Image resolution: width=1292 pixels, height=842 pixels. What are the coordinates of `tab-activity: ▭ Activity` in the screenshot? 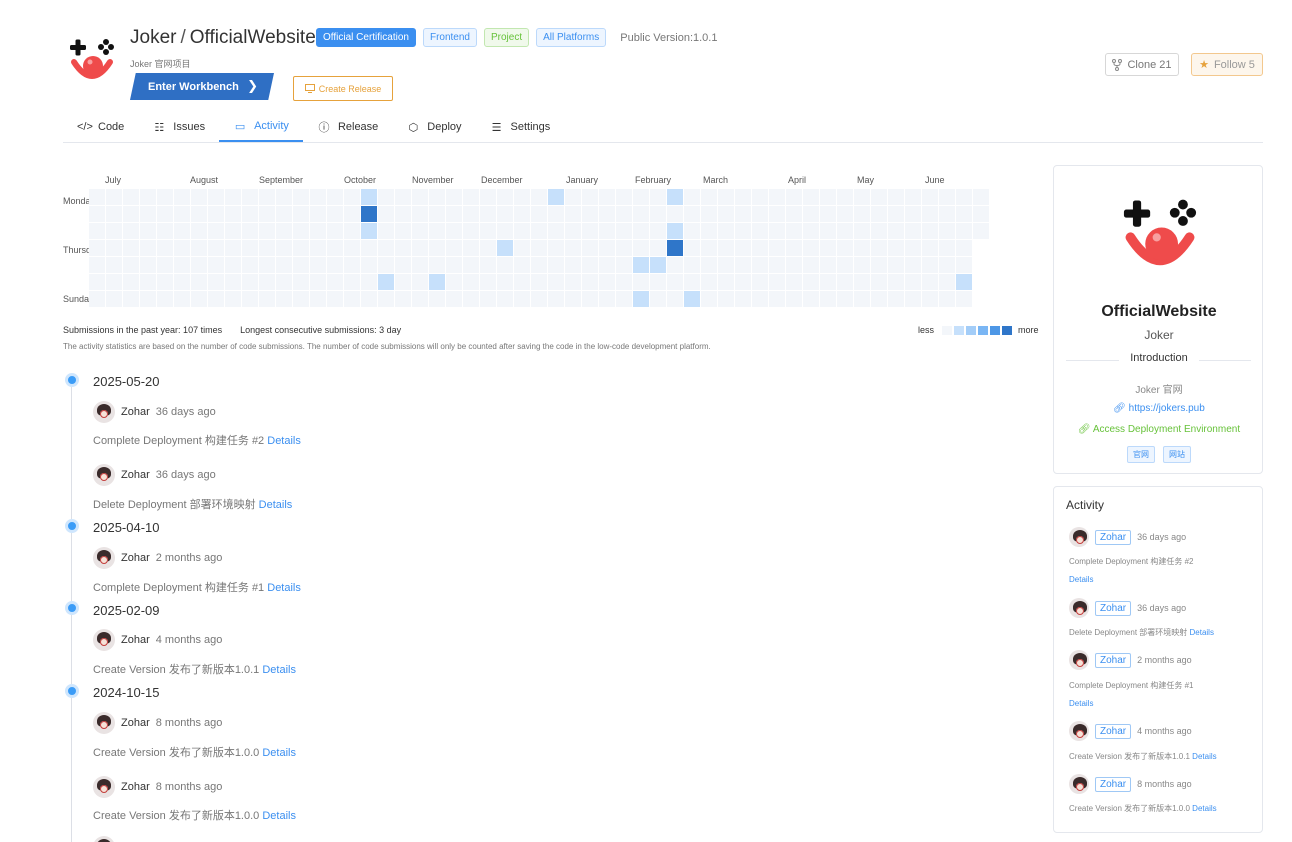 It's located at (261, 127).